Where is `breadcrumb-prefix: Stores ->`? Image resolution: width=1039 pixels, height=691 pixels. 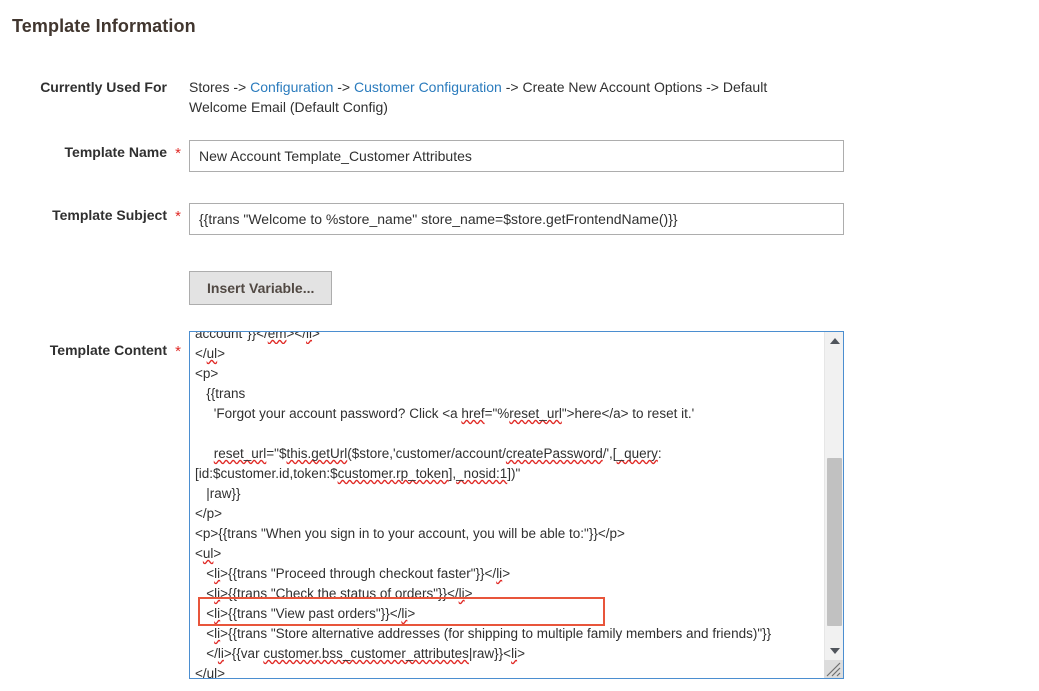
breadcrumb-prefix: Stores -> is located at coordinates (220, 87).